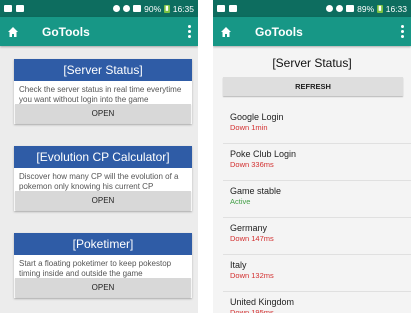 The width and height of the screenshot is (414, 313). Describe the element at coordinates (312, 125) in the screenshot. I see `server-item-google-login: Google Login Down 1min` at that location.